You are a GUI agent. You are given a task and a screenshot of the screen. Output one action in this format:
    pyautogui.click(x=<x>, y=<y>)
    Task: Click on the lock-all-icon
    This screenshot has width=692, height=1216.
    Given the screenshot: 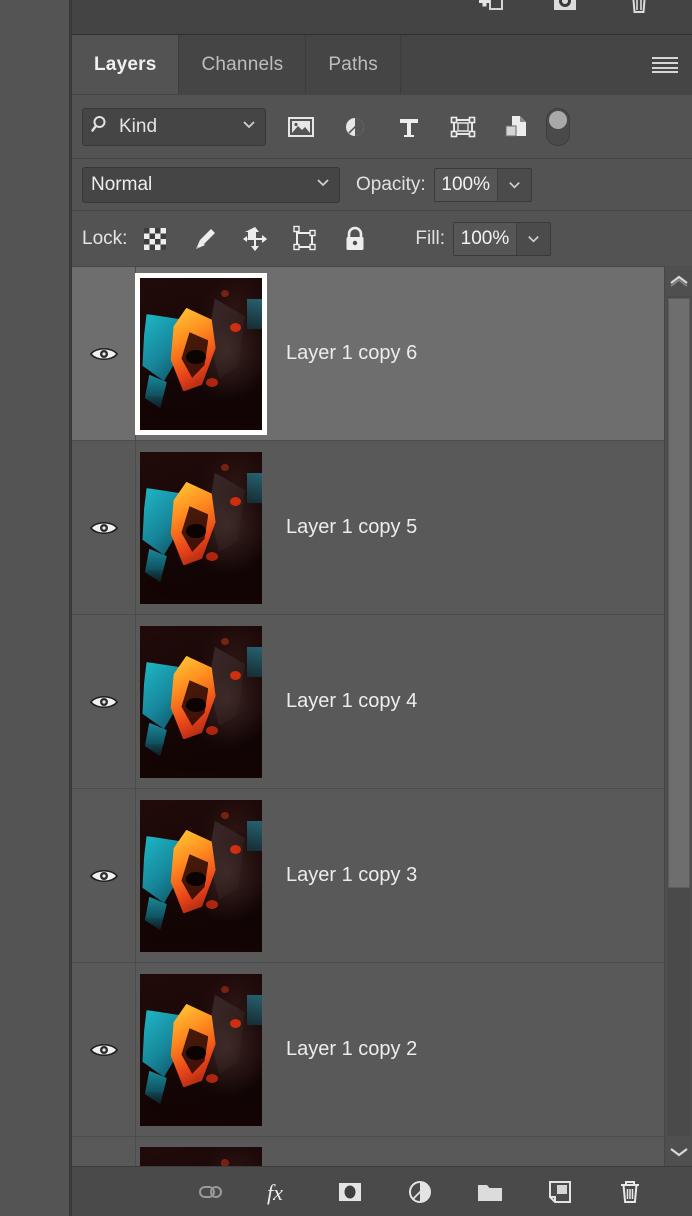 What is the action you would take?
    pyautogui.click(x=355, y=239)
    